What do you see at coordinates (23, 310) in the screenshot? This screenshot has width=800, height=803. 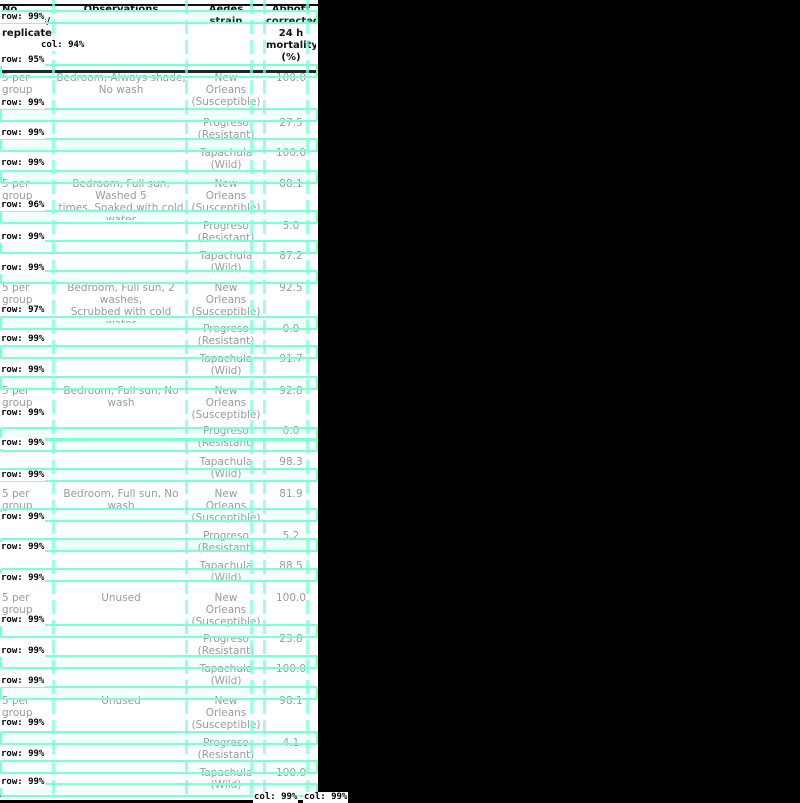 I see `row-confidence-label: row: 97%` at bounding box center [23, 310].